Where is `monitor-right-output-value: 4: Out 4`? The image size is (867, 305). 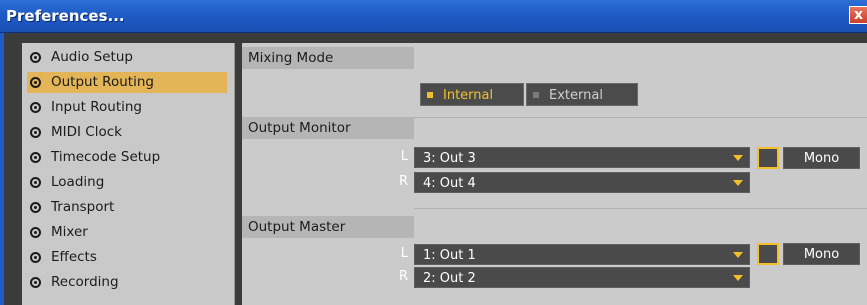 monitor-right-output-value: 4: Out 4 is located at coordinates (449, 183).